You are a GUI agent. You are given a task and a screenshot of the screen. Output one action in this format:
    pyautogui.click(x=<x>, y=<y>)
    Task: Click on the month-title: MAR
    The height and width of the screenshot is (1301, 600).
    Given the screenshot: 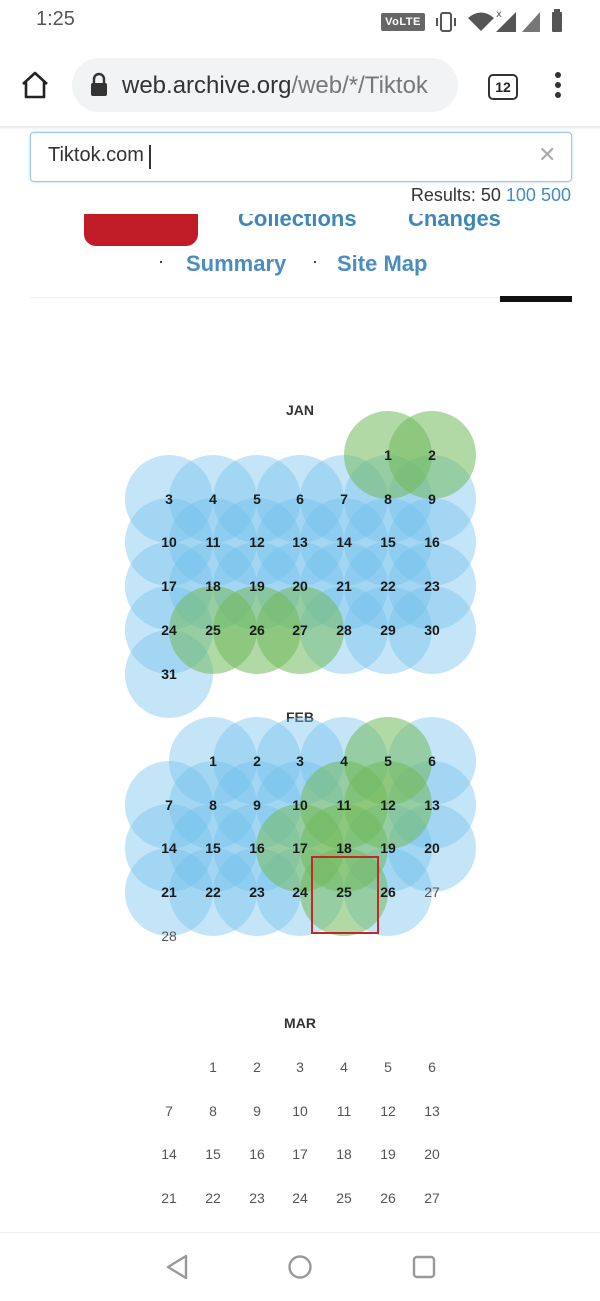 What is the action you would take?
    pyautogui.click(x=300, y=1023)
    